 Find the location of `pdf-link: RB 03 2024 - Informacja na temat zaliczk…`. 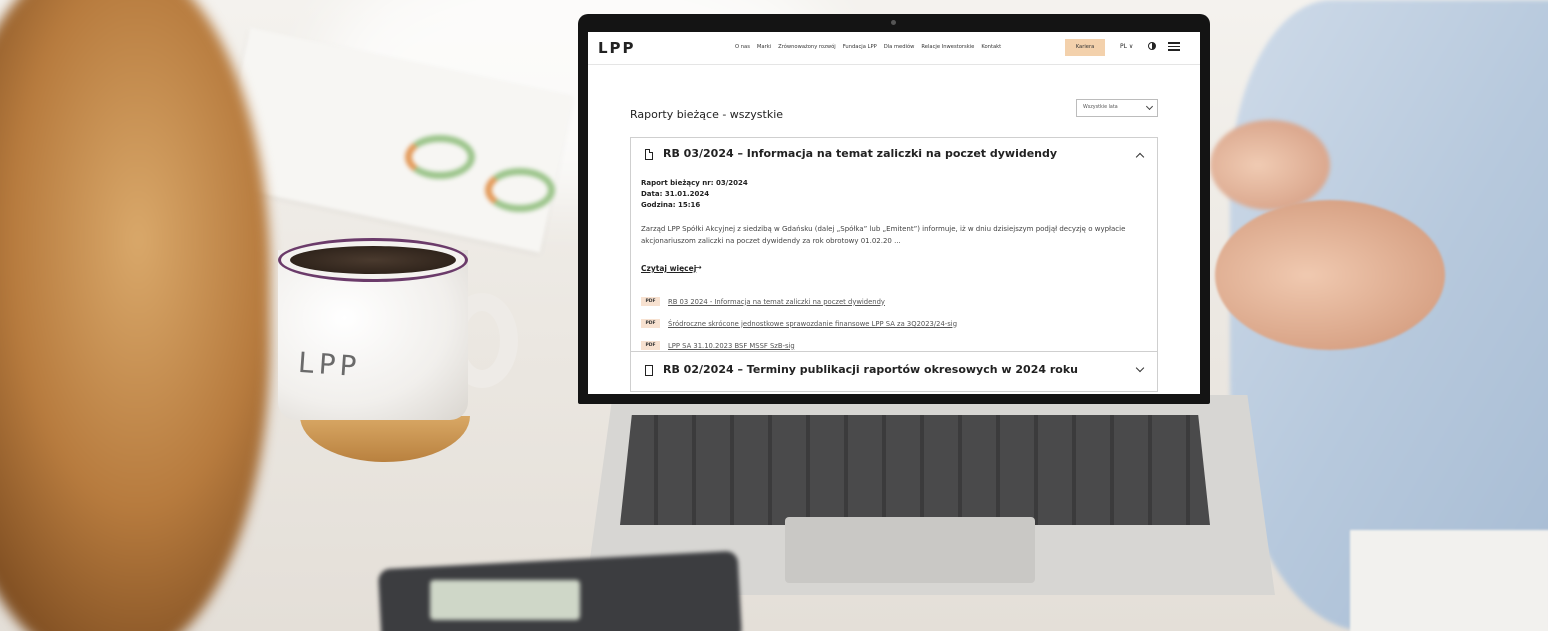

pdf-link: RB 03 2024 - Informacja na temat zaliczk… is located at coordinates (776, 302).